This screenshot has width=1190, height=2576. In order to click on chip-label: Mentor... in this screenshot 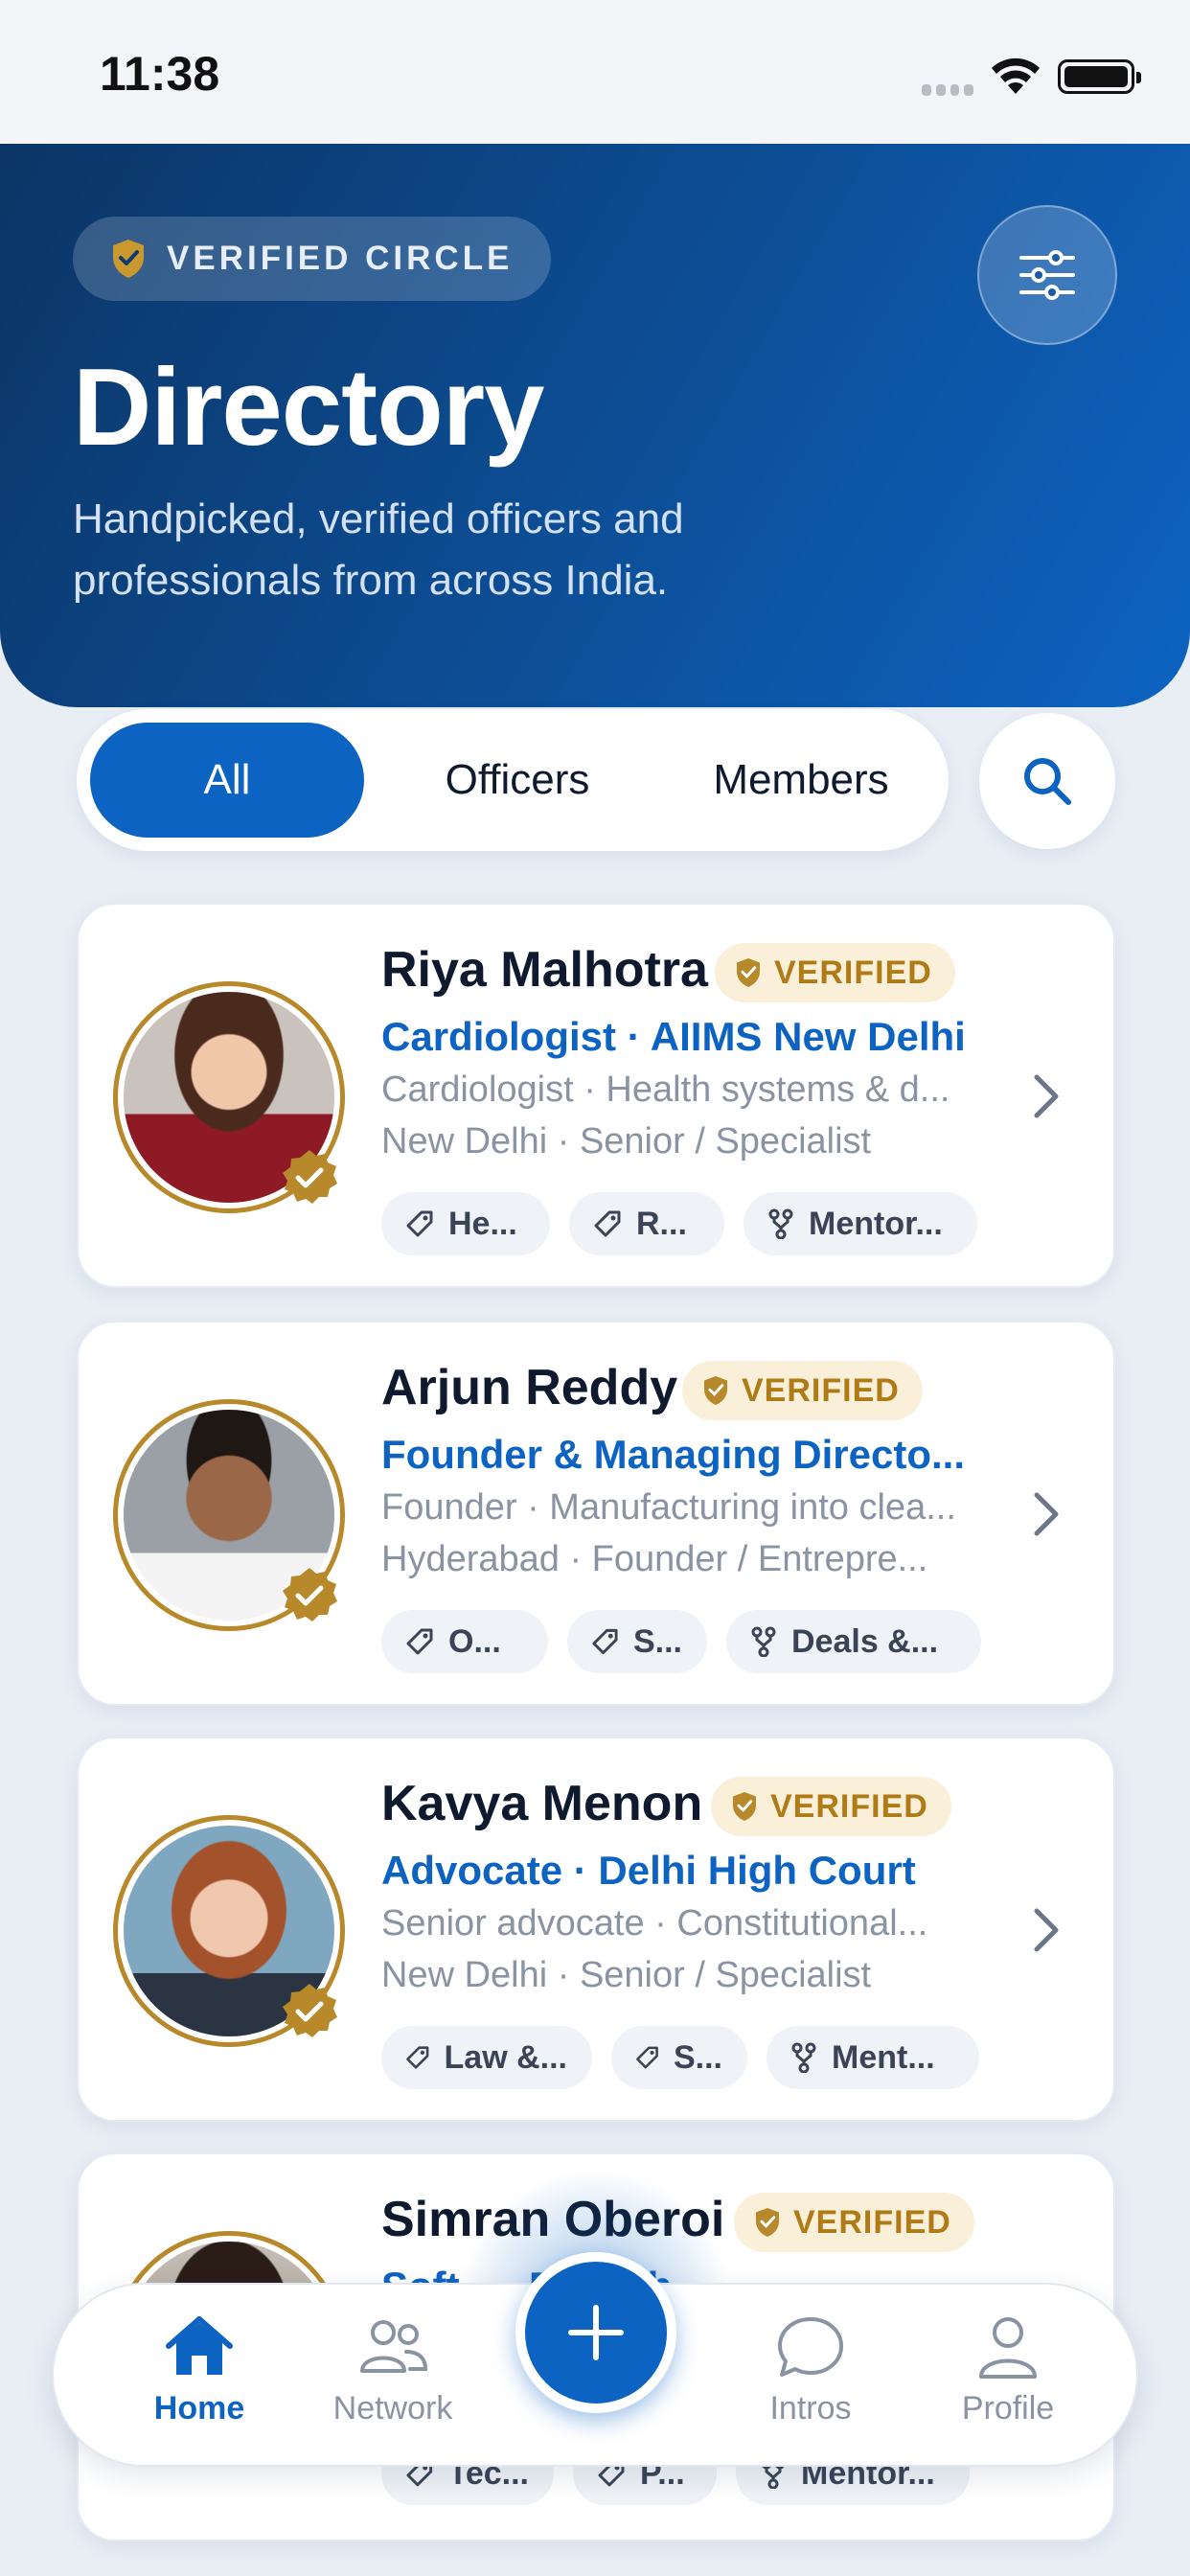, I will do `click(876, 1223)`.